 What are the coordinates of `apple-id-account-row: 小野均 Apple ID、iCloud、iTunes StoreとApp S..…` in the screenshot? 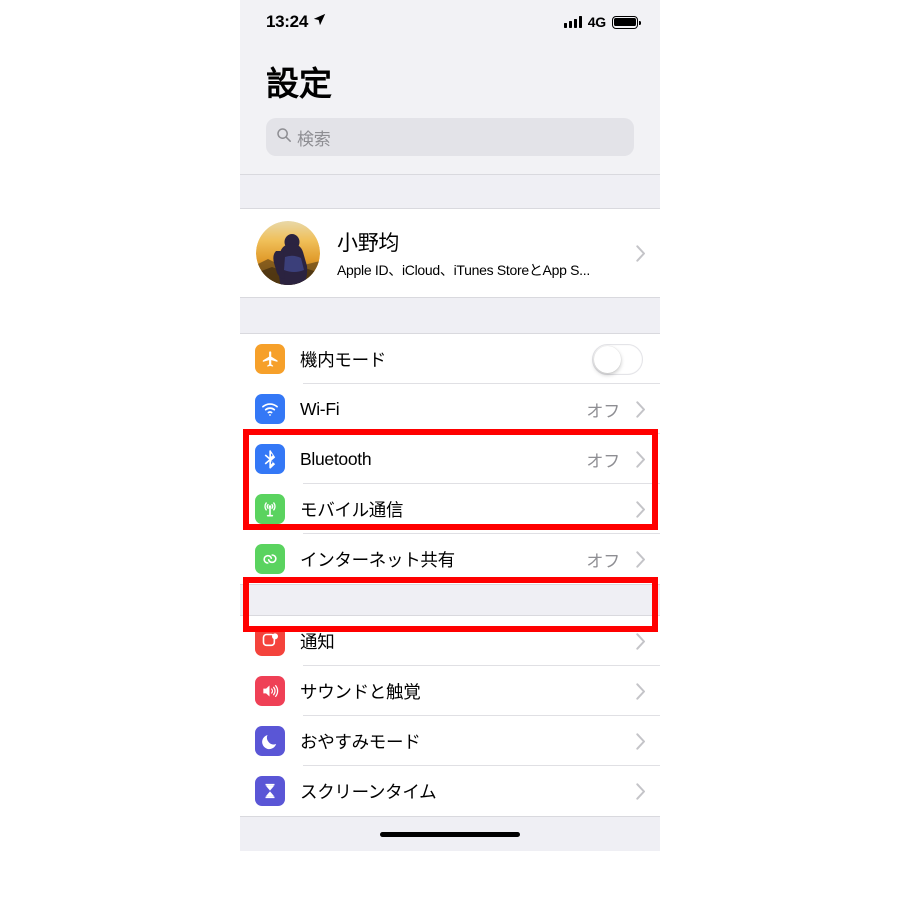 It's located at (450, 253).